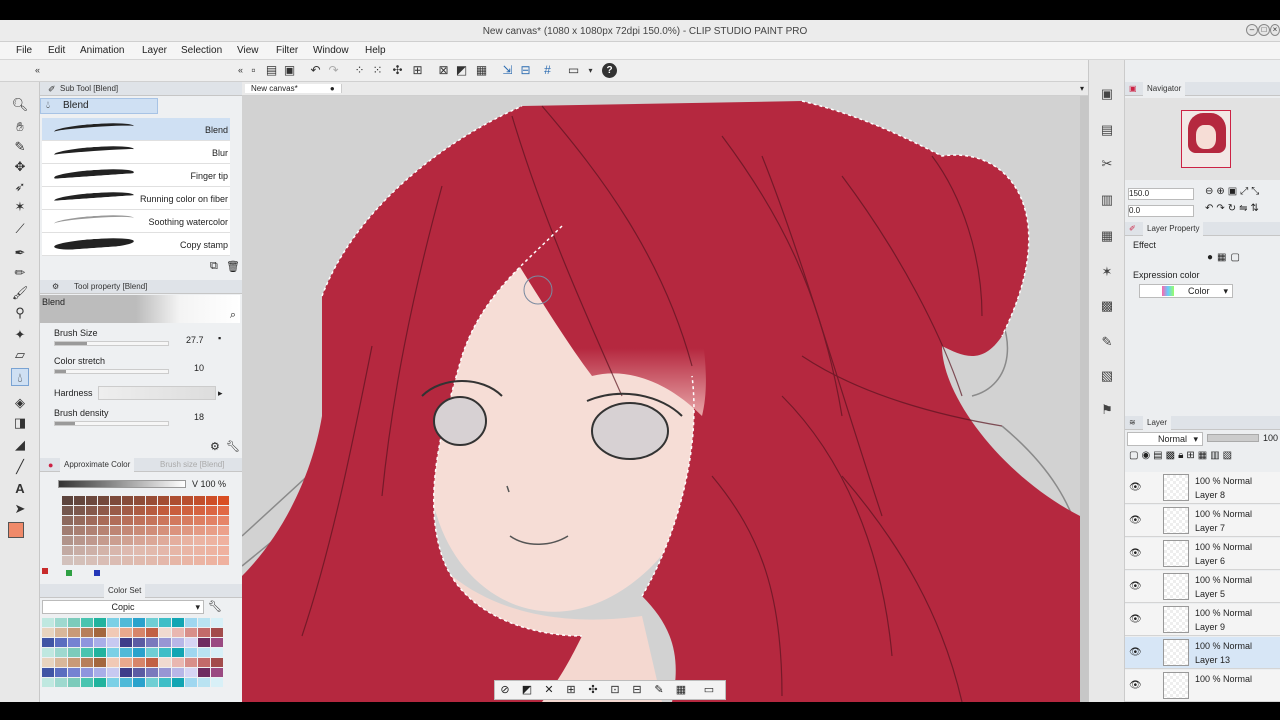 The height and width of the screenshot is (720, 1280). What do you see at coordinates (136, 152) in the screenshot?
I see `brush-item: Blur` at bounding box center [136, 152].